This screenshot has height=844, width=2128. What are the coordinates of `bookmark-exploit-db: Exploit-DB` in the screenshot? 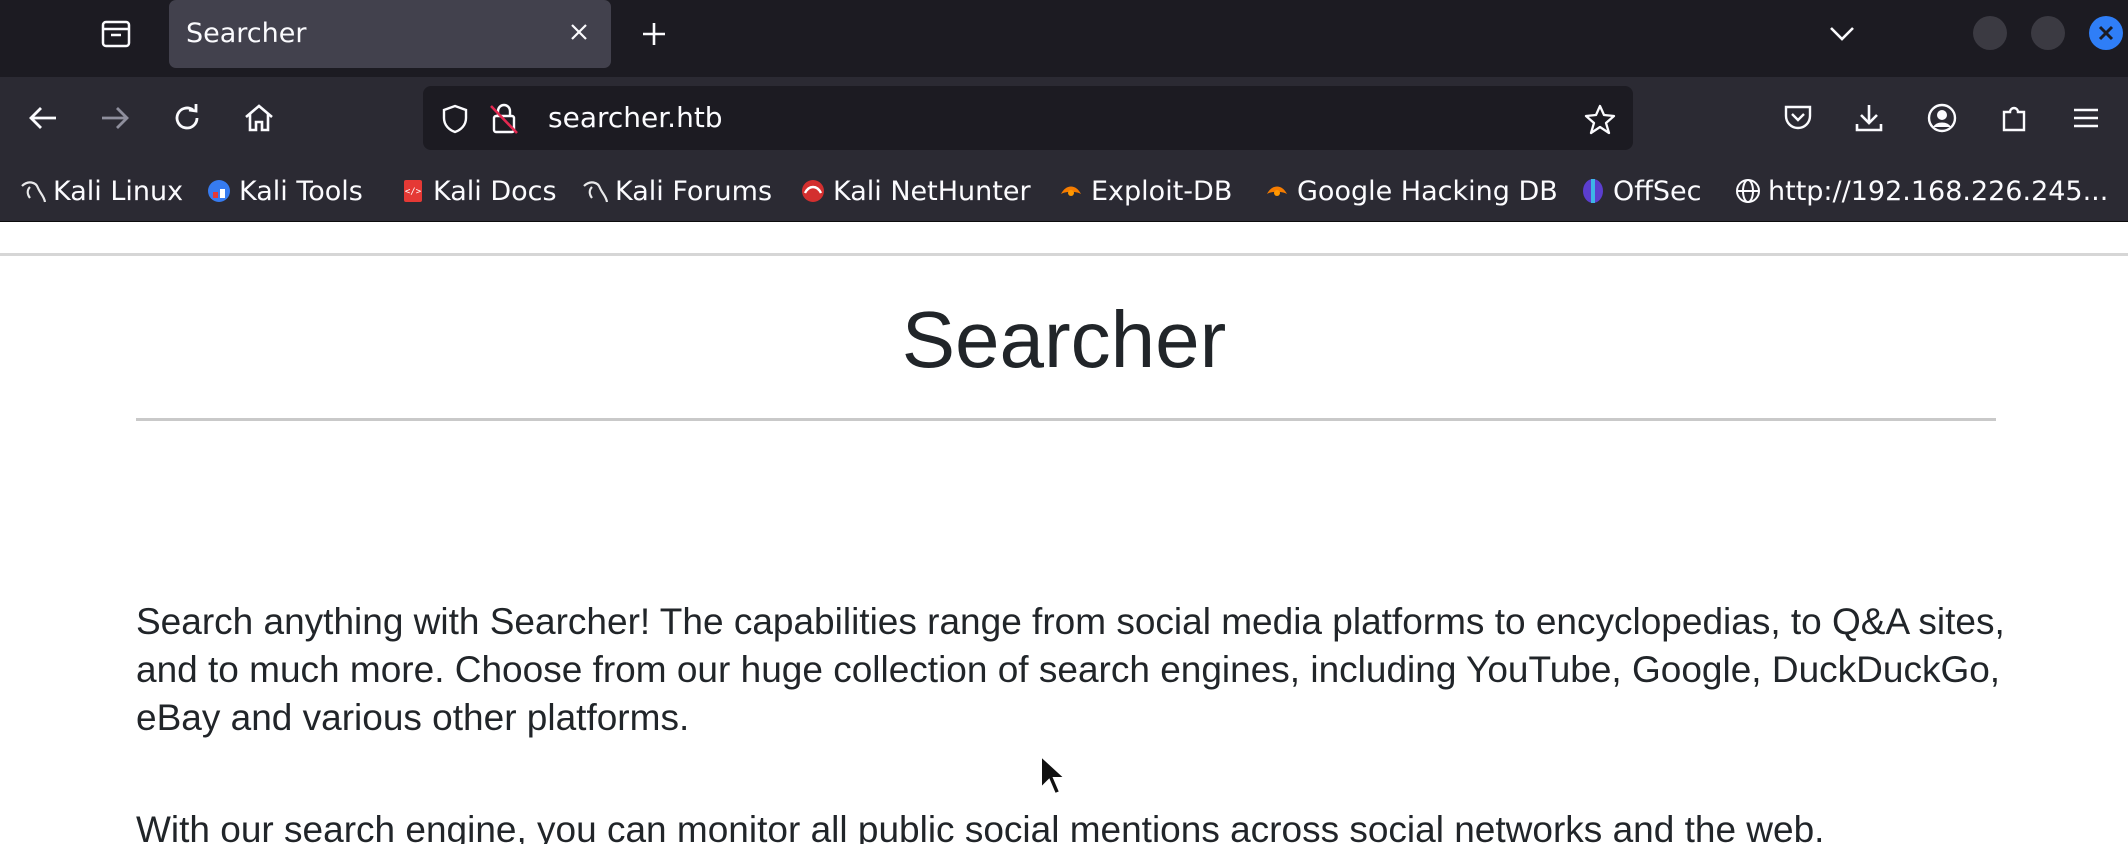 It's located at (1145, 191).